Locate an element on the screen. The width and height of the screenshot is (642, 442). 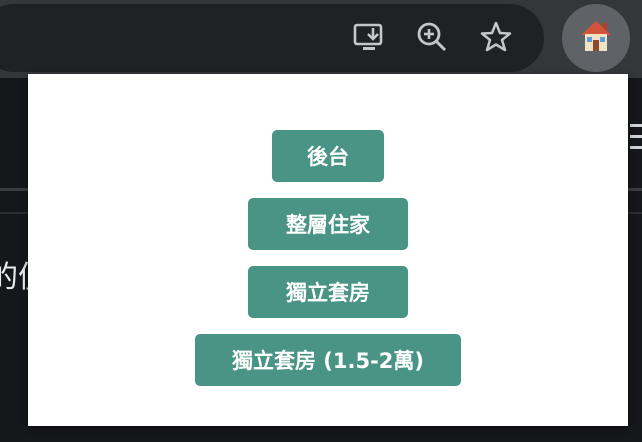
page-menu-icon is located at coordinates (636, 138).